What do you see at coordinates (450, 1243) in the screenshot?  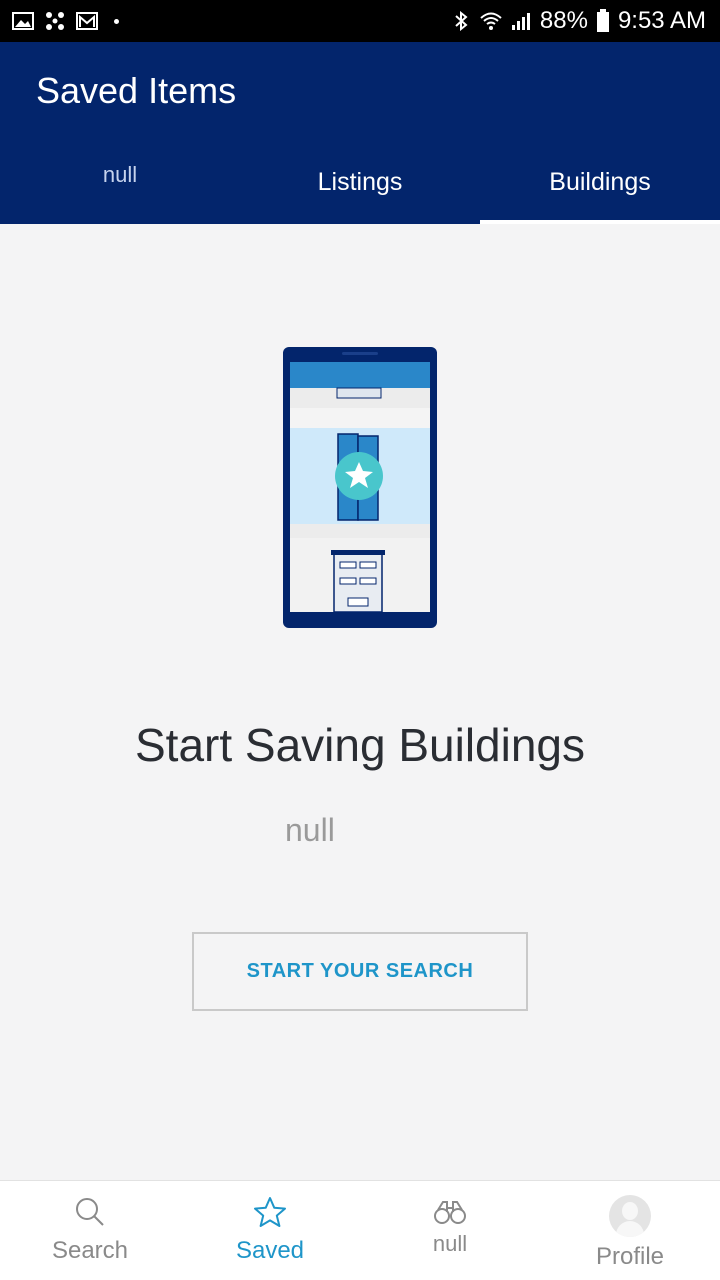 I see `nav-explore-label: null` at bounding box center [450, 1243].